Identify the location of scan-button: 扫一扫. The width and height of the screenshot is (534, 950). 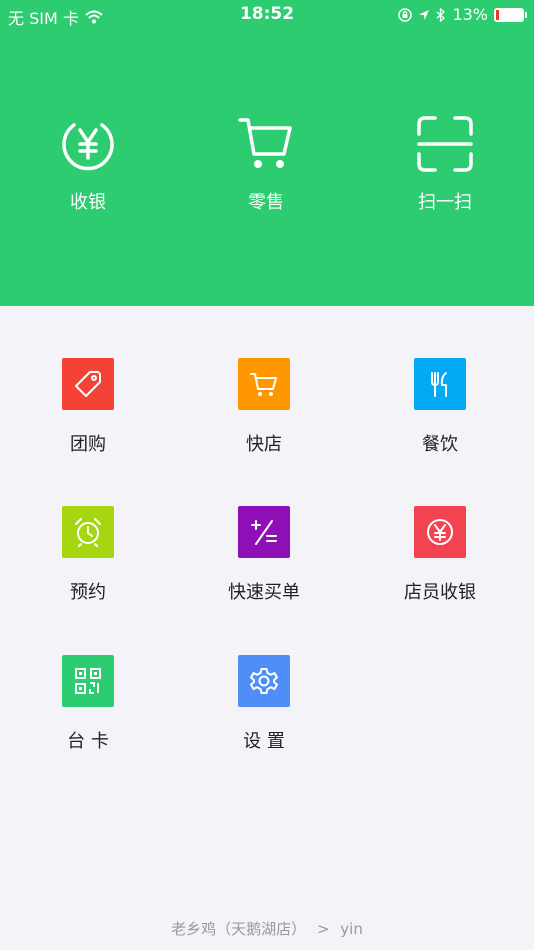
(445, 164).